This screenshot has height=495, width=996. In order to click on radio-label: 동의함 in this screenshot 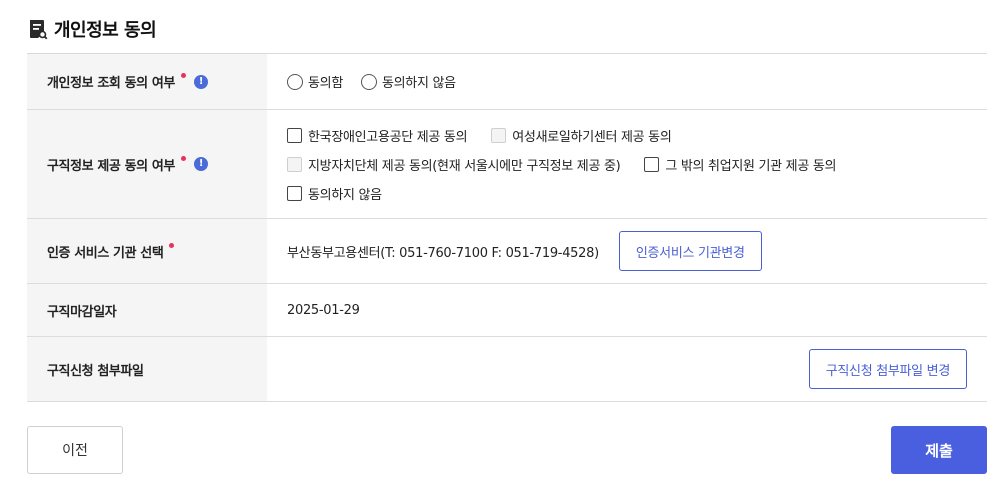, I will do `click(325, 83)`.